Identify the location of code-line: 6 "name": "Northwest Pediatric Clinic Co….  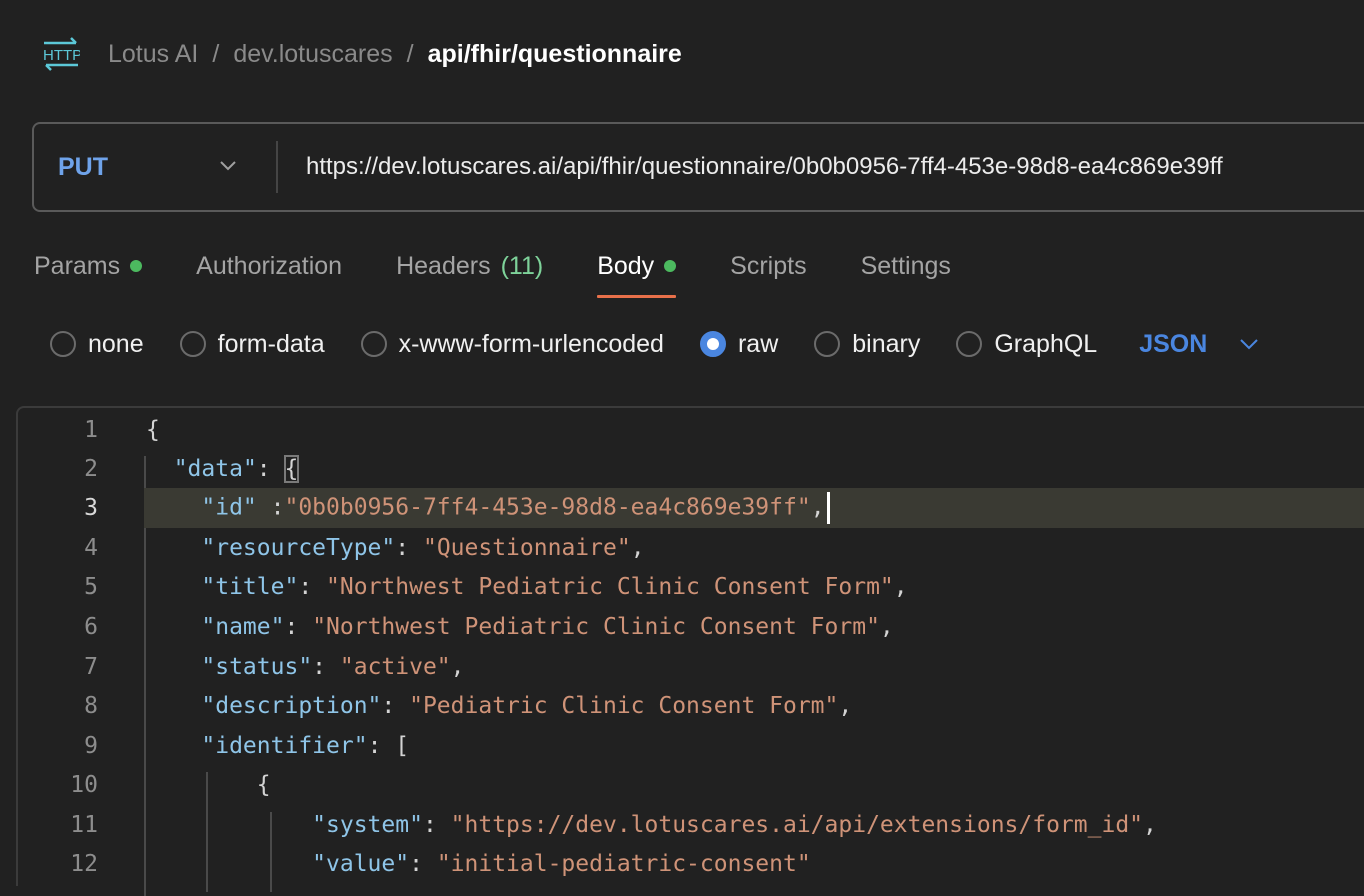
(691, 627).